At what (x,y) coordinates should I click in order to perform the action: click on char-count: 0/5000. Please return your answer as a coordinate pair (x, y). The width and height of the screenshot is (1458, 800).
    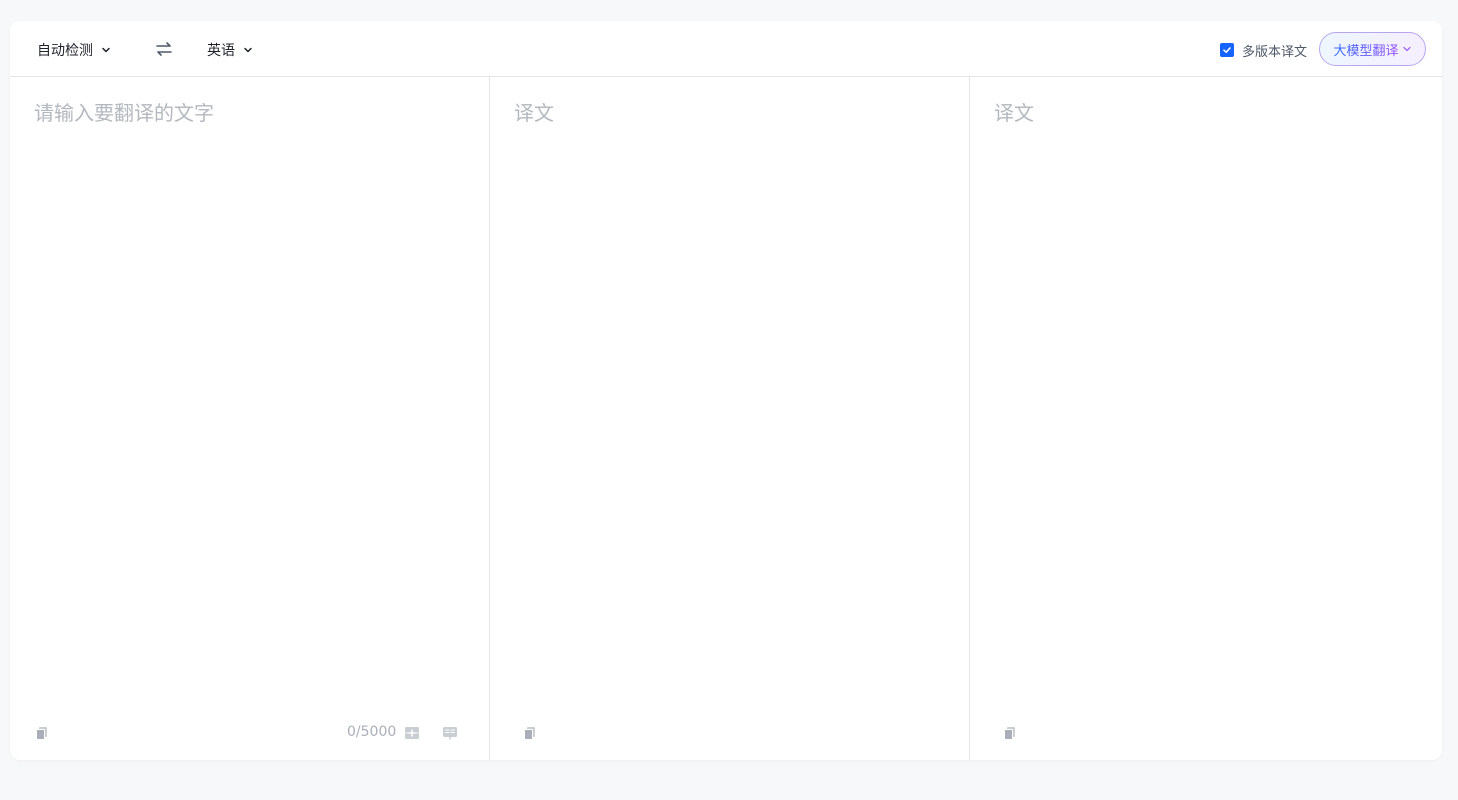
    Looking at the image, I should click on (372, 732).